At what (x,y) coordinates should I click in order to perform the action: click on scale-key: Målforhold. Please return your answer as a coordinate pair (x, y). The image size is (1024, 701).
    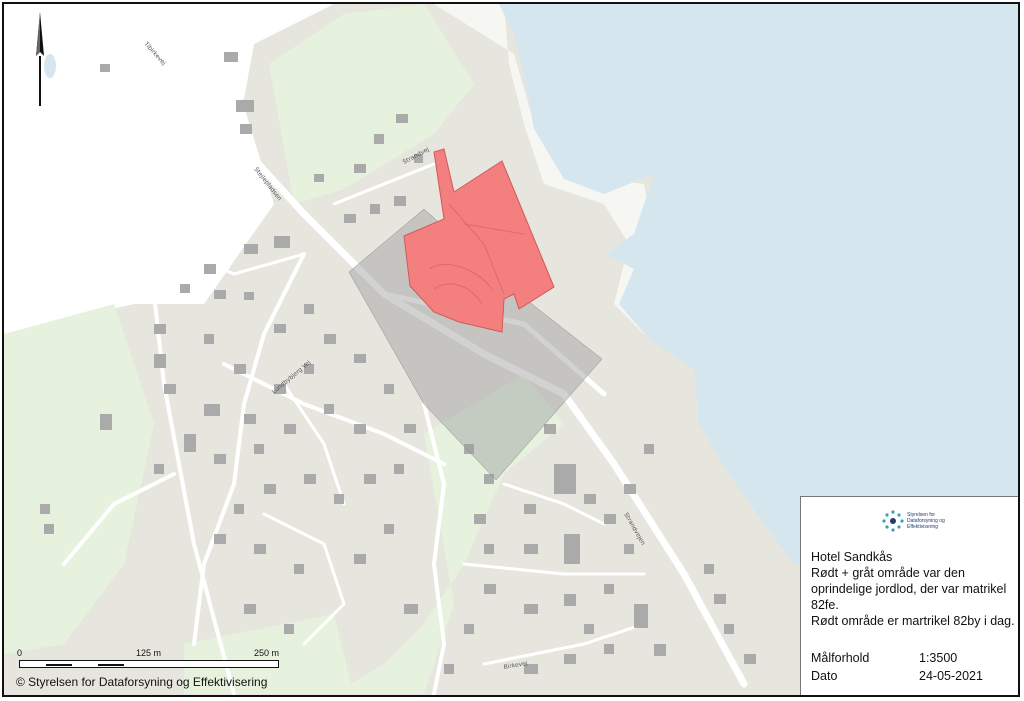
    Looking at the image, I should click on (840, 658).